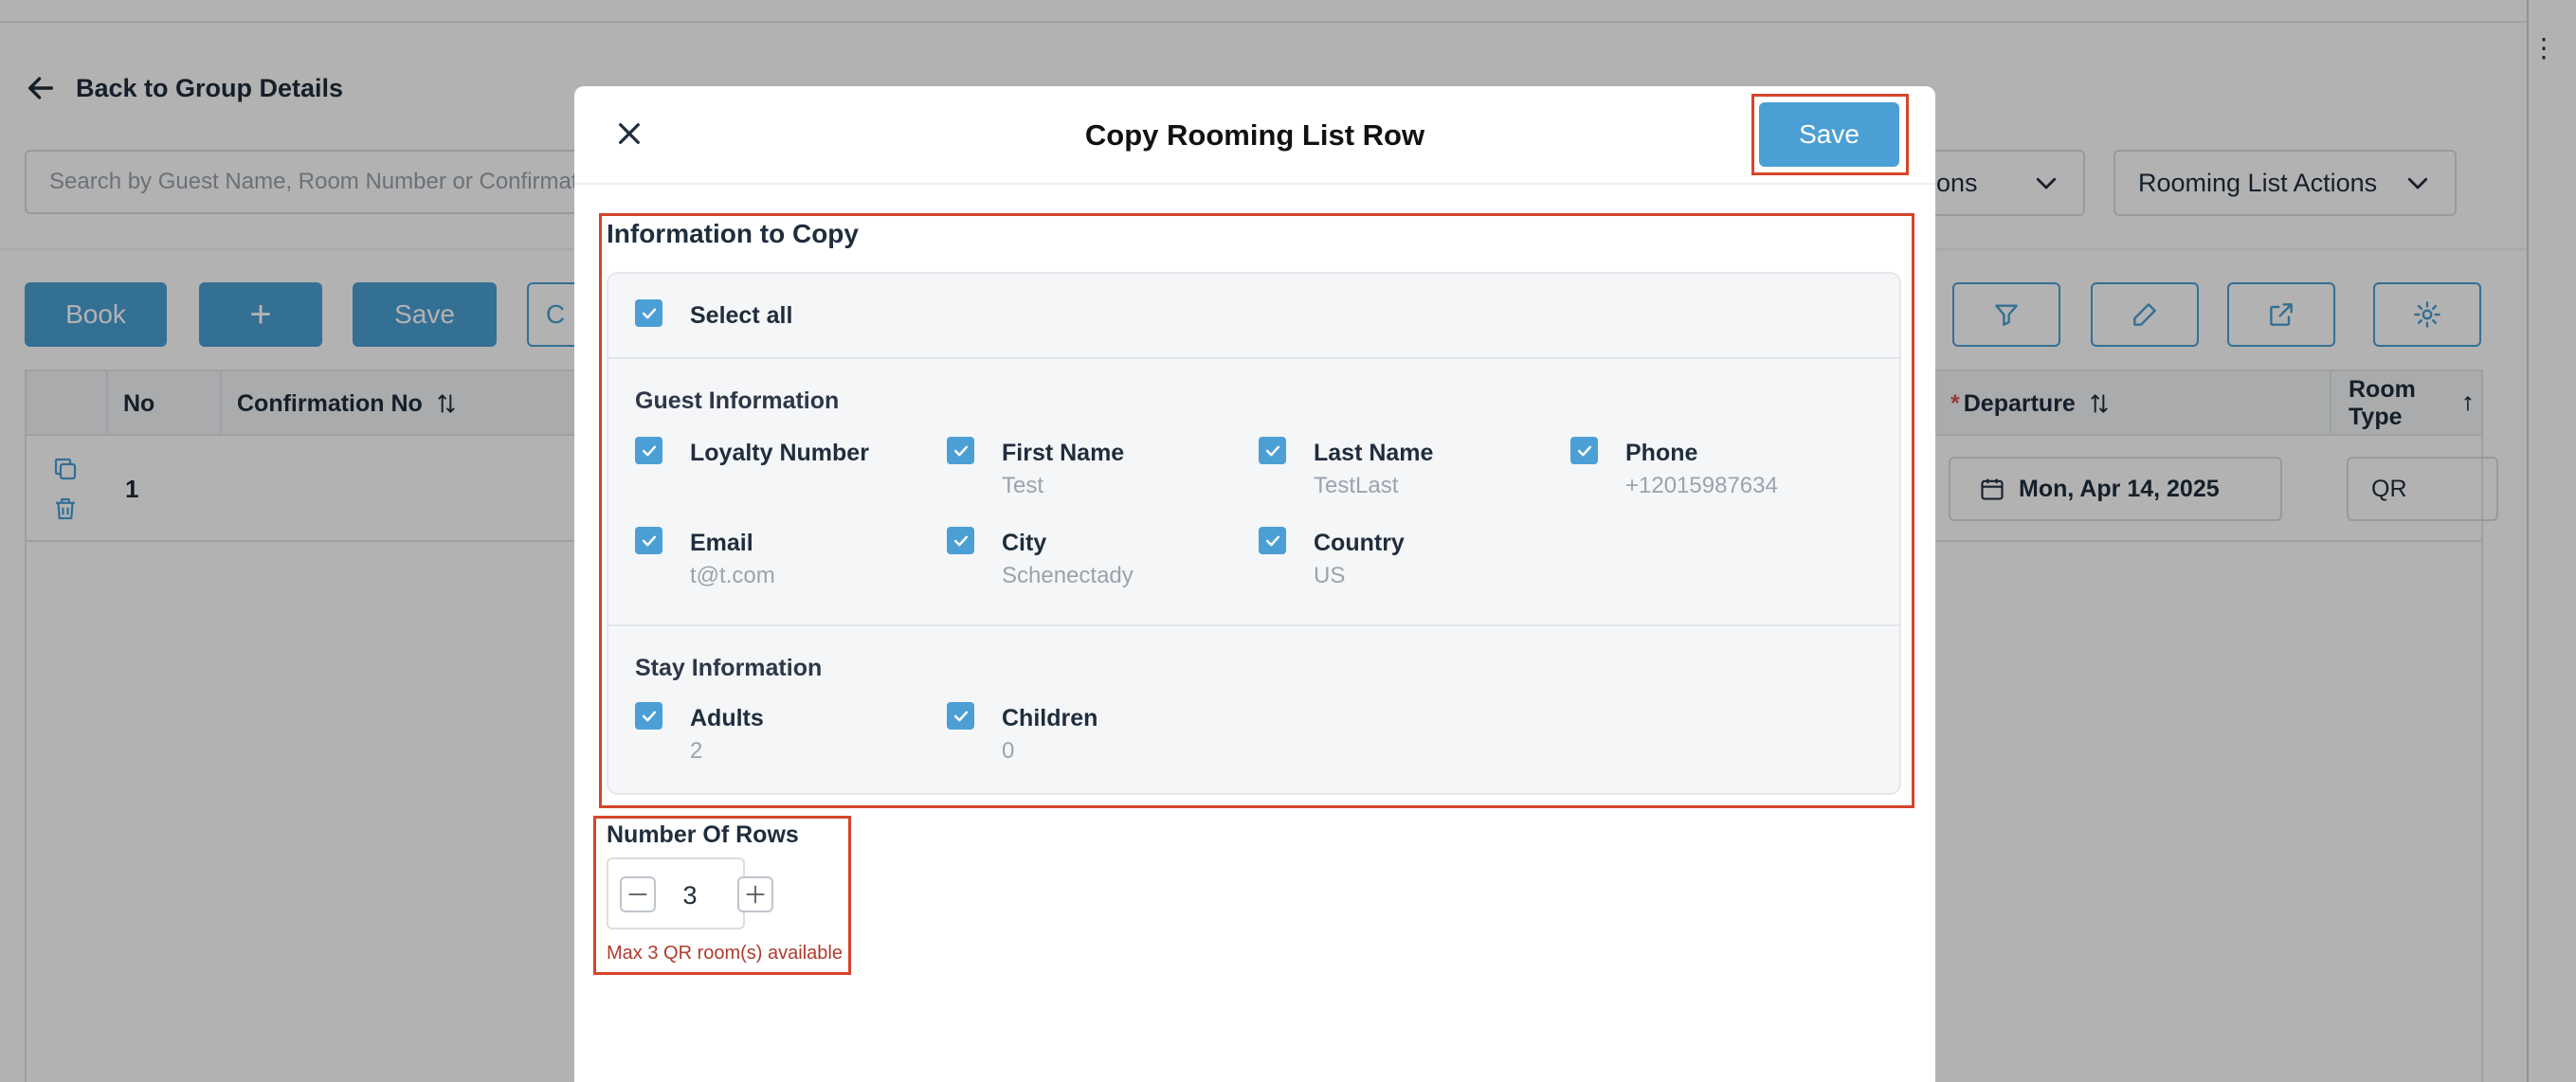 Image resolution: width=2576 pixels, height=1082 pixels. Describe the element at coordinates (722, 895) in the screenshot. I see `rows-highlight-box` at that location.